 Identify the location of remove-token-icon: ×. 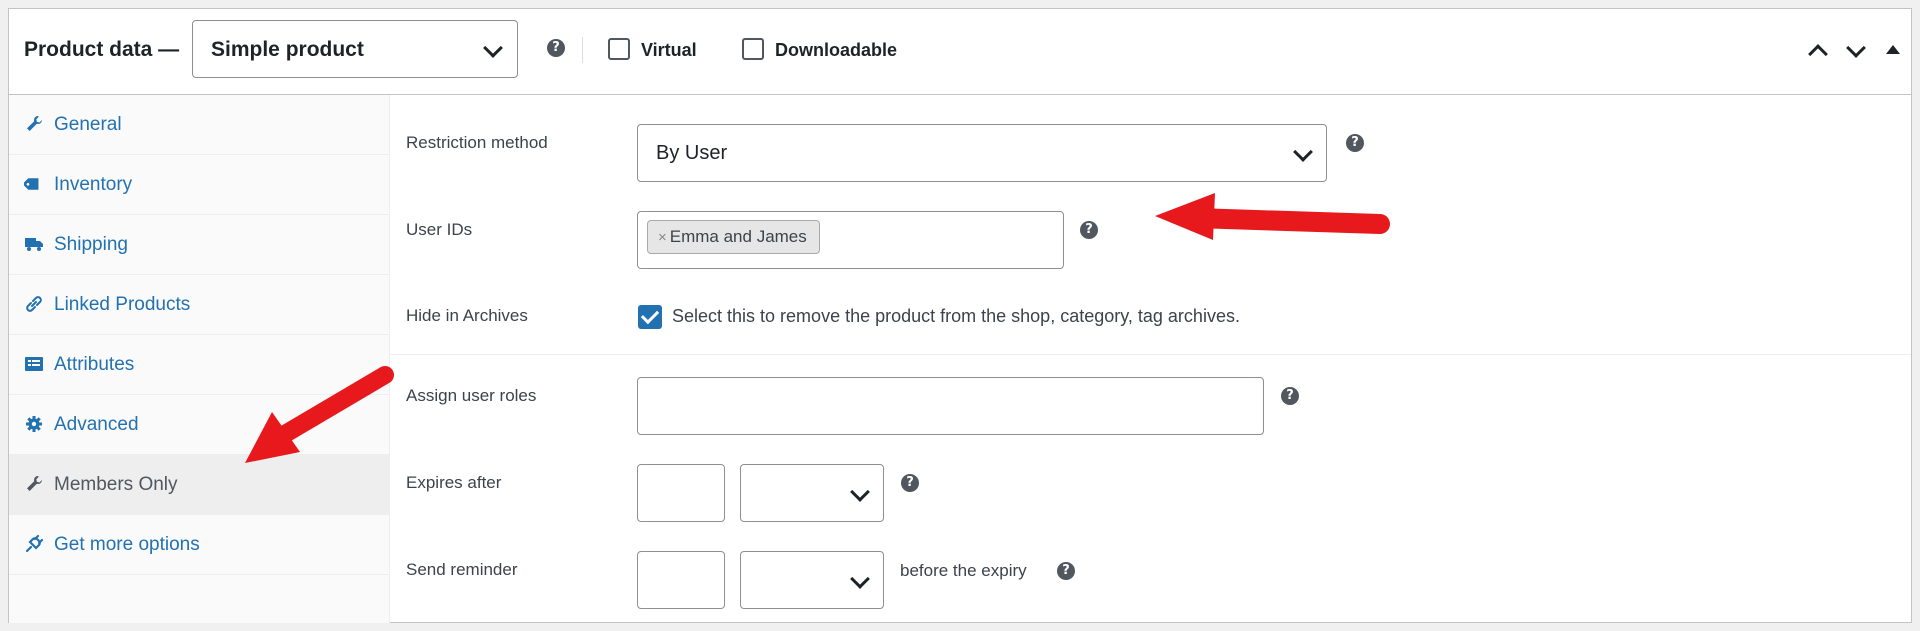
(662, 237).